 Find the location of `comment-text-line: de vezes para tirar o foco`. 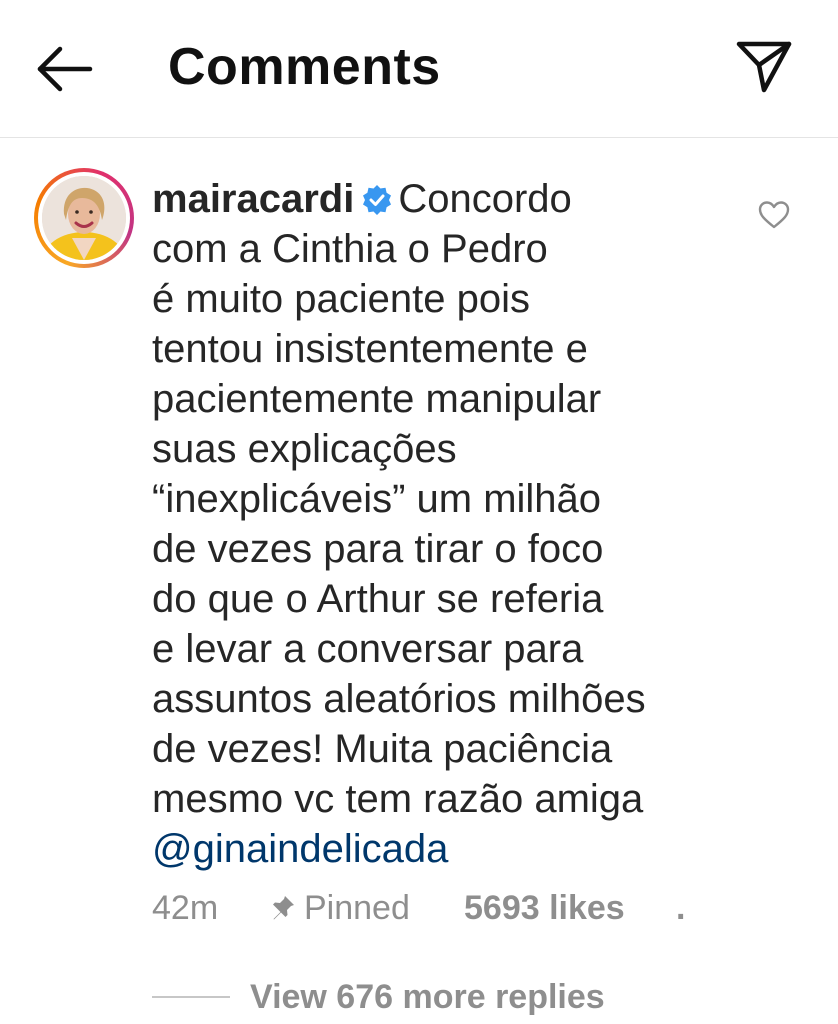

comment-text-line: de vezes para tirar o foco is located at coordinates (378, 549).